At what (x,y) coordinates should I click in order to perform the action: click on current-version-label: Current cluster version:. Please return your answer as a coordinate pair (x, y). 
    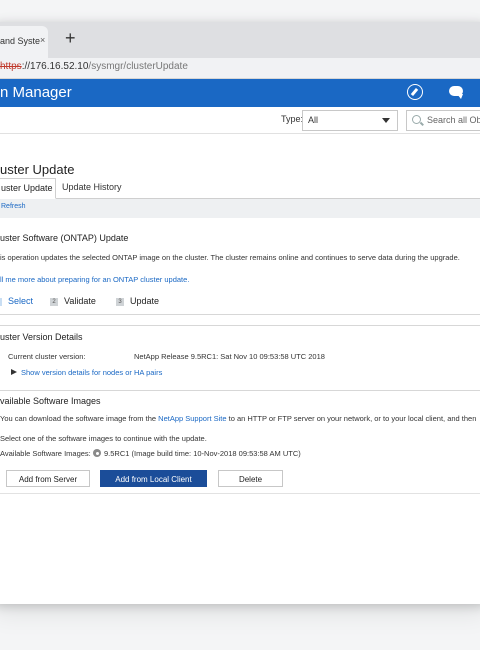
    Looking at the image, I should click on (47, 356).